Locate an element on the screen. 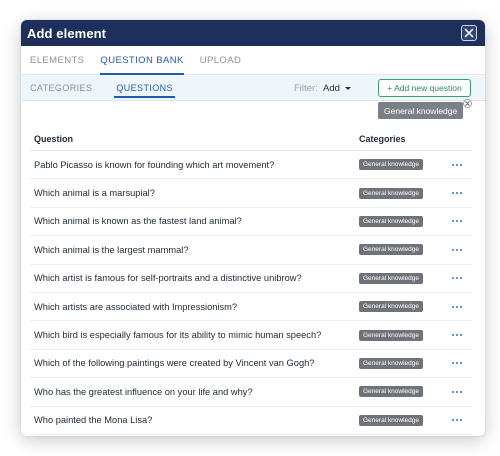 The image size is (500, 456). remove-chip-button is located at coordinates (467, 103).